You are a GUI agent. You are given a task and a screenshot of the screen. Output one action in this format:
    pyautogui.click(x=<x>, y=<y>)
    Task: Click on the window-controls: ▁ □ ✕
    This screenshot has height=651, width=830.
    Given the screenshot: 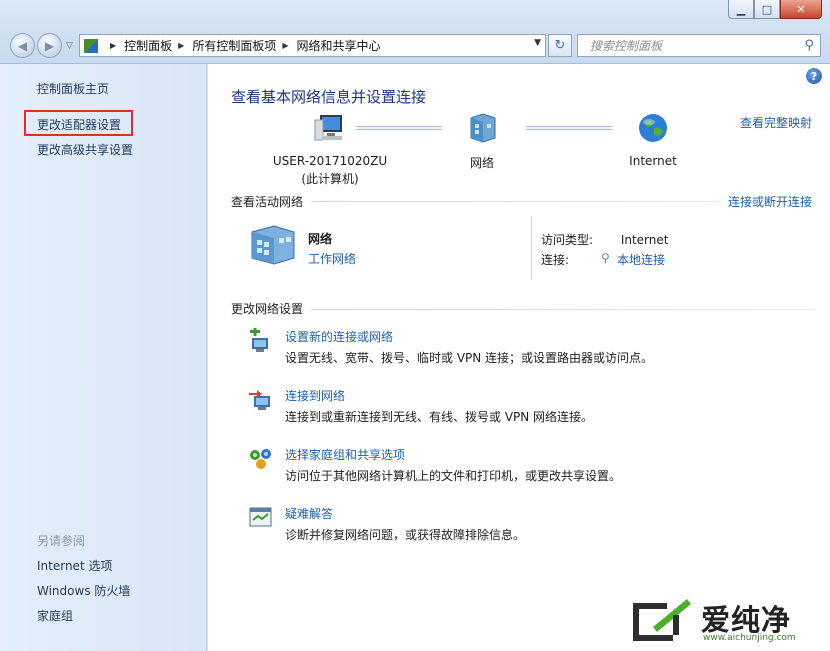 What is the action you would take?
    pyautogui.click(x=775, y=9)
    